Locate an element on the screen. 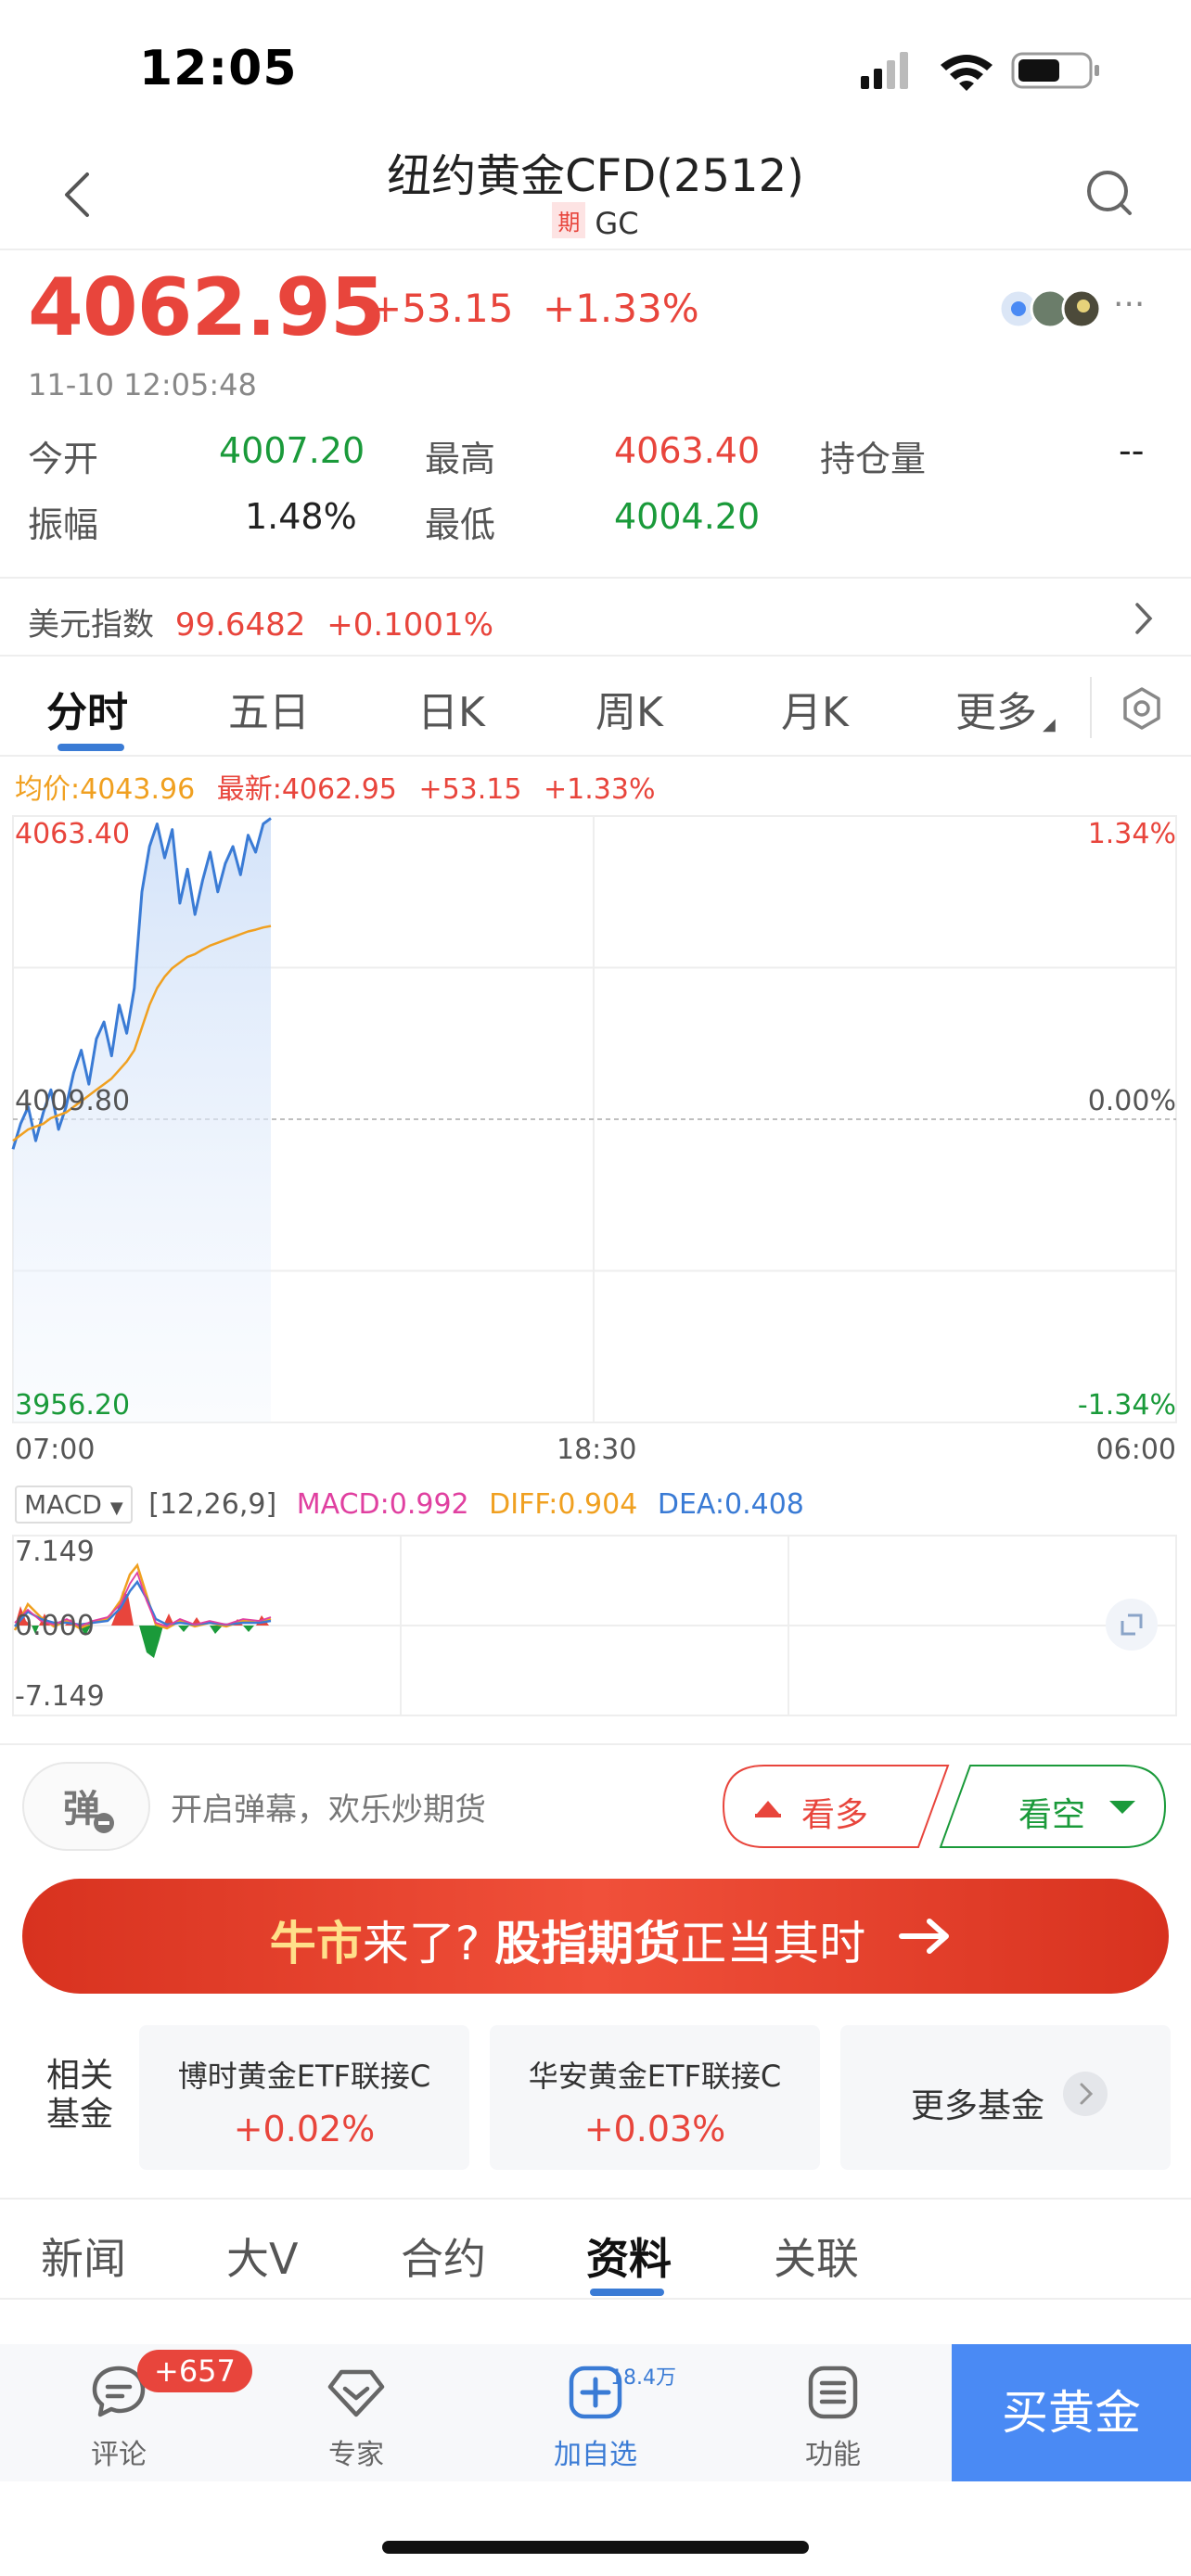 This screenshot has height=2576, width=1191. tab-weekly-k: 周K is located at coordinates (629, 709).